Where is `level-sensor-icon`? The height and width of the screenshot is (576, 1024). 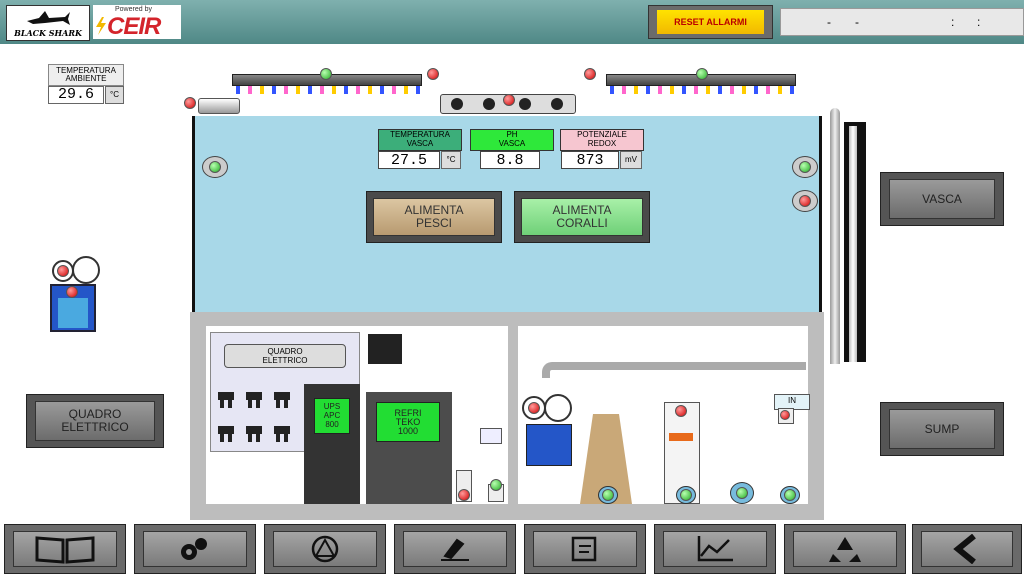 level-sensor-icon is located at coordinates (786, 416).